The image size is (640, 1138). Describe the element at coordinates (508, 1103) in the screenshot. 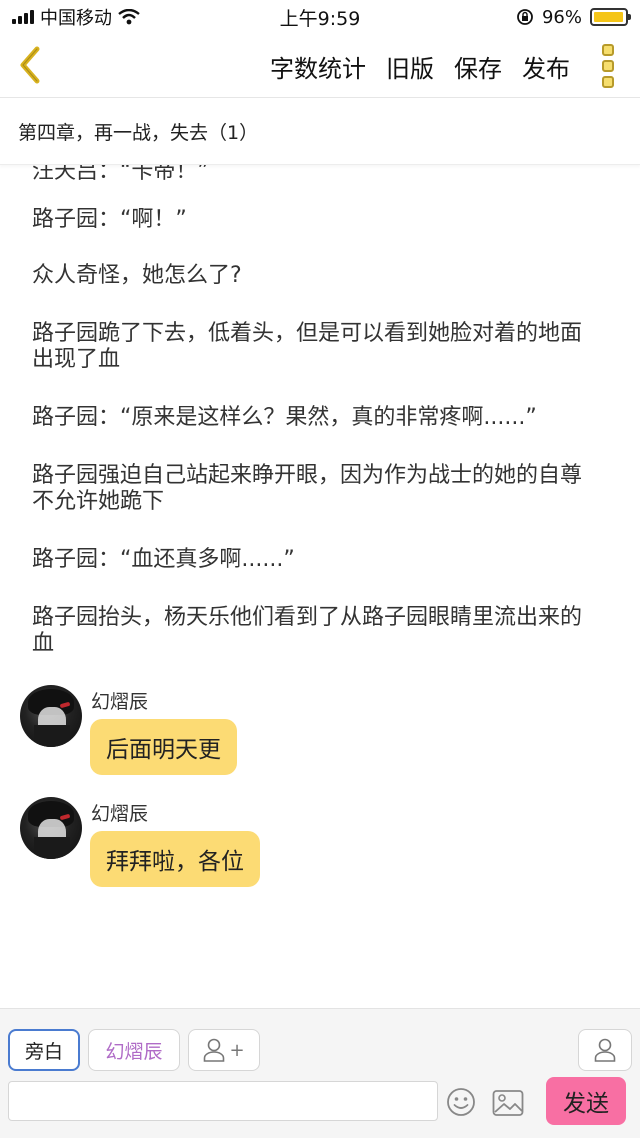

I see `image-icon` at that location.